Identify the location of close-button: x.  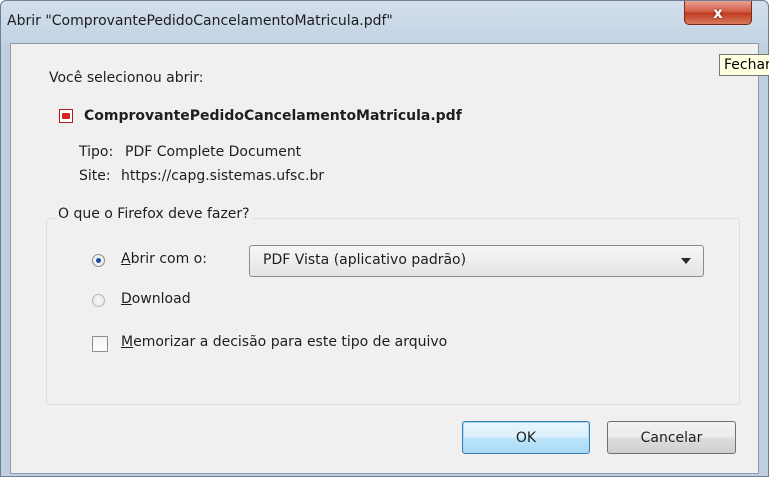
(718, 13).